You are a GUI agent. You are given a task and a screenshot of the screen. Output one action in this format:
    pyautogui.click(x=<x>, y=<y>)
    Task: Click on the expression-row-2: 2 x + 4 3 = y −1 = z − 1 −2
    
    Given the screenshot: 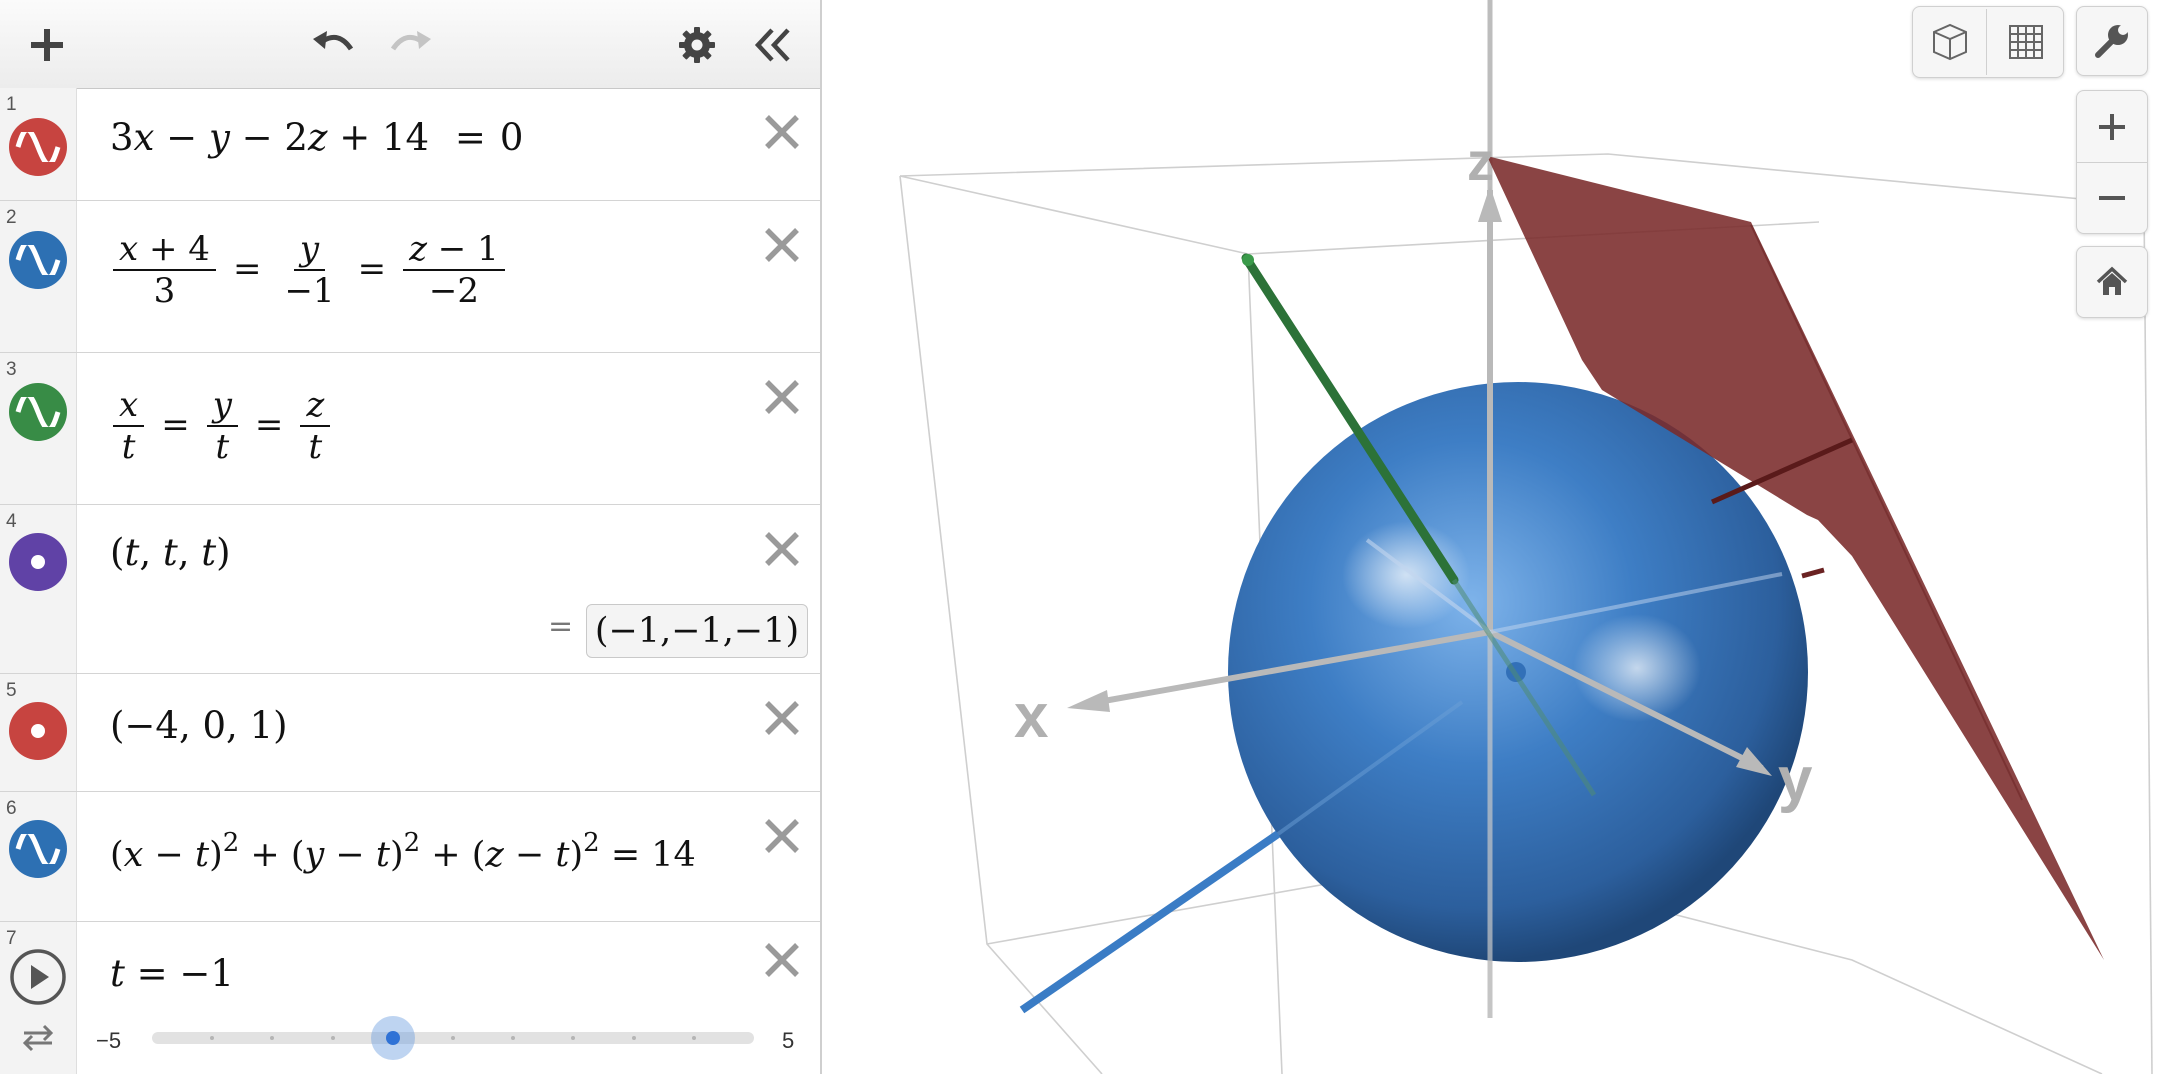 What is the action you would take?
    pyautogui.click(x=410, y=277)
    